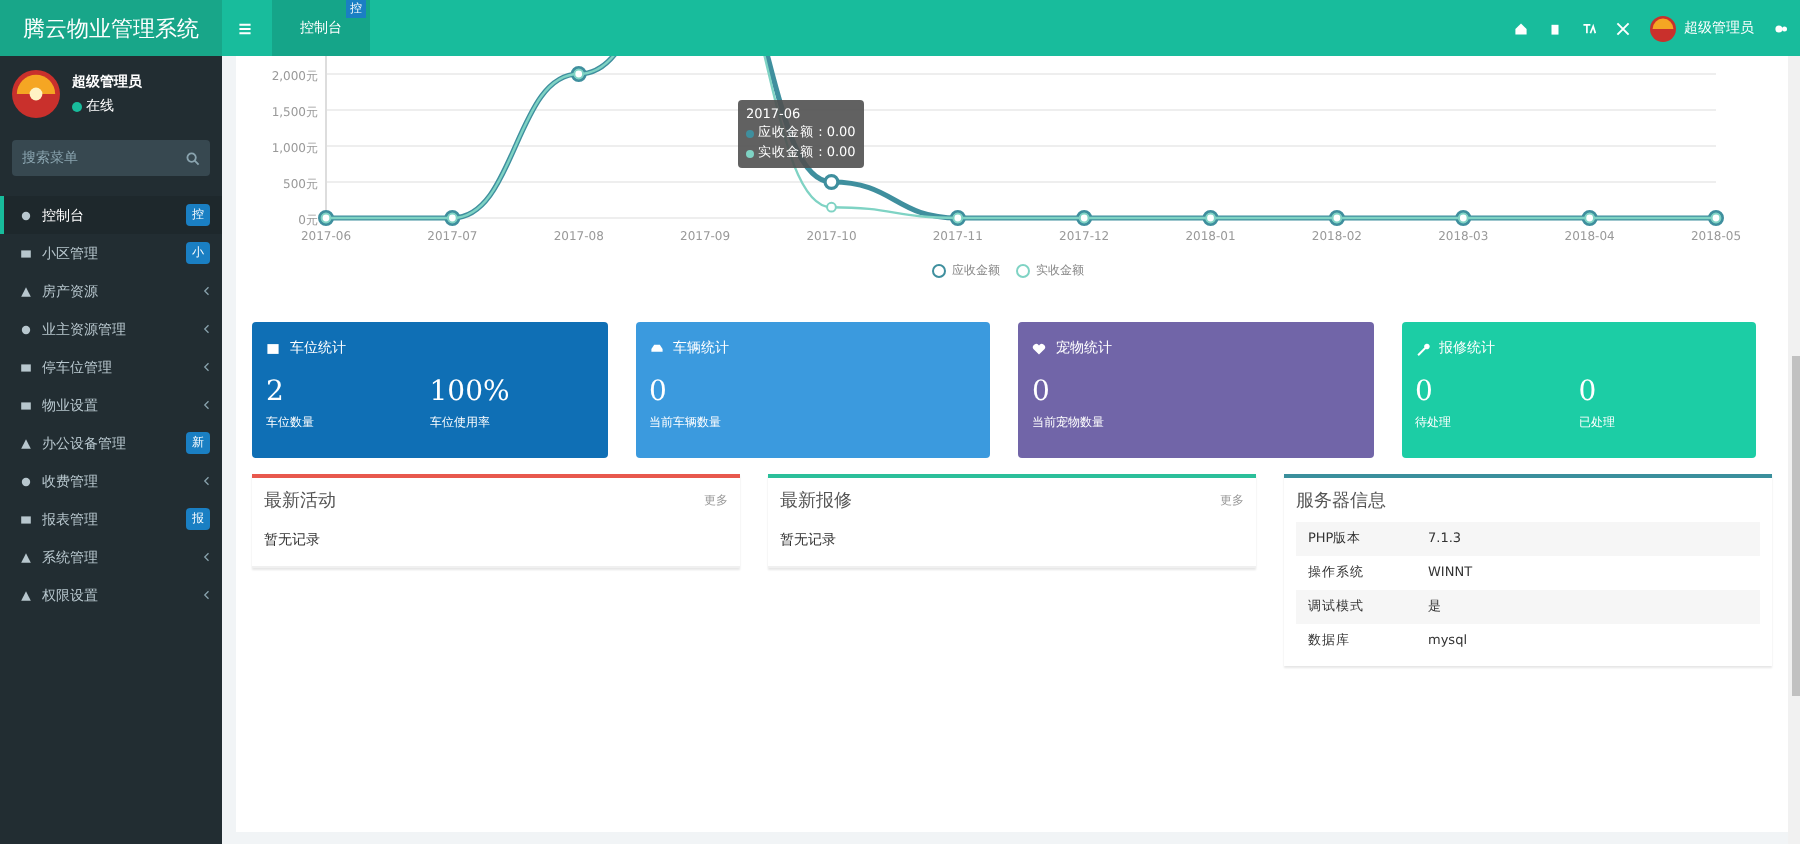  What do you see at coordinates (300, 501) in the screenshot?
I see `panel-title: 最新活动` at bounding box center [300, 501].